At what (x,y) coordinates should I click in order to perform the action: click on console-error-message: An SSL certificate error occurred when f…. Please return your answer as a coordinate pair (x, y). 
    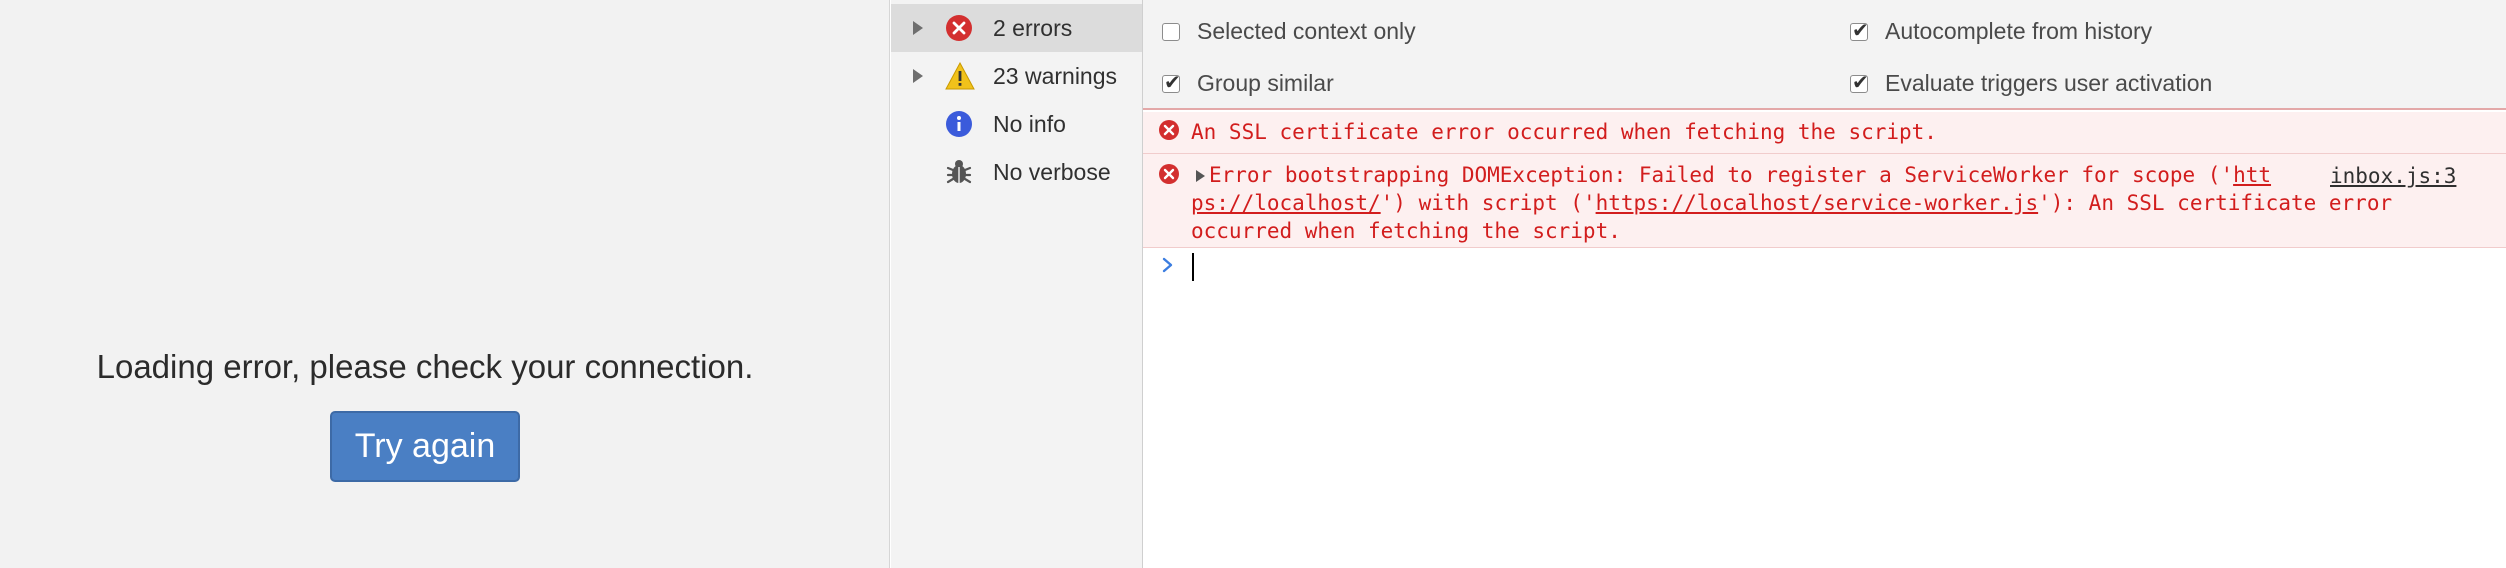
    Looking at the image, I should click on (1824, 133).